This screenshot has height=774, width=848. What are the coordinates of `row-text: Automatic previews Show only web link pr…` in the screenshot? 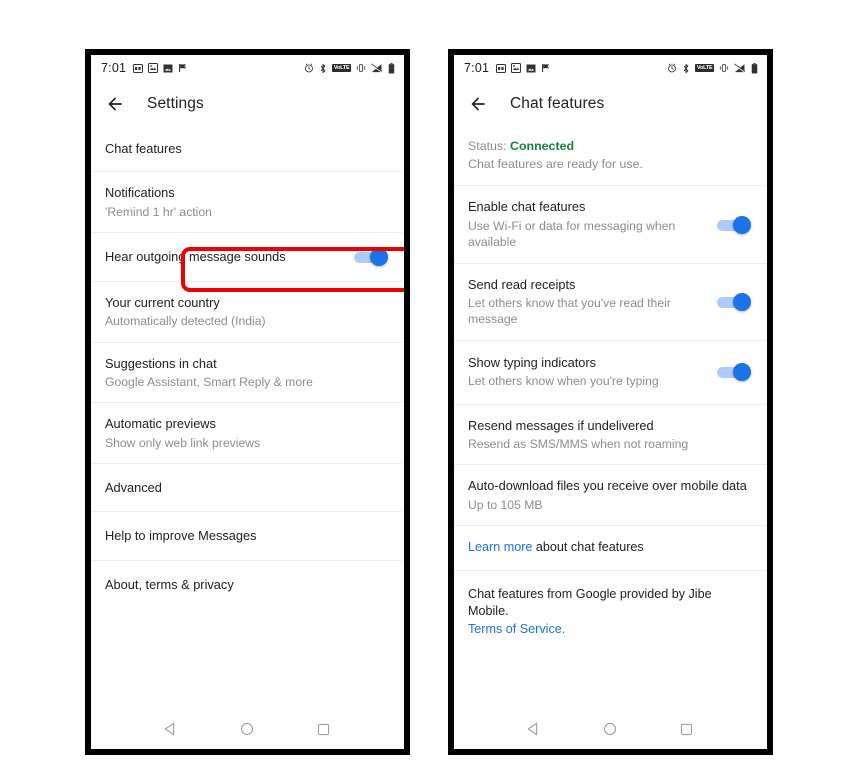 It's located at (246, 433).